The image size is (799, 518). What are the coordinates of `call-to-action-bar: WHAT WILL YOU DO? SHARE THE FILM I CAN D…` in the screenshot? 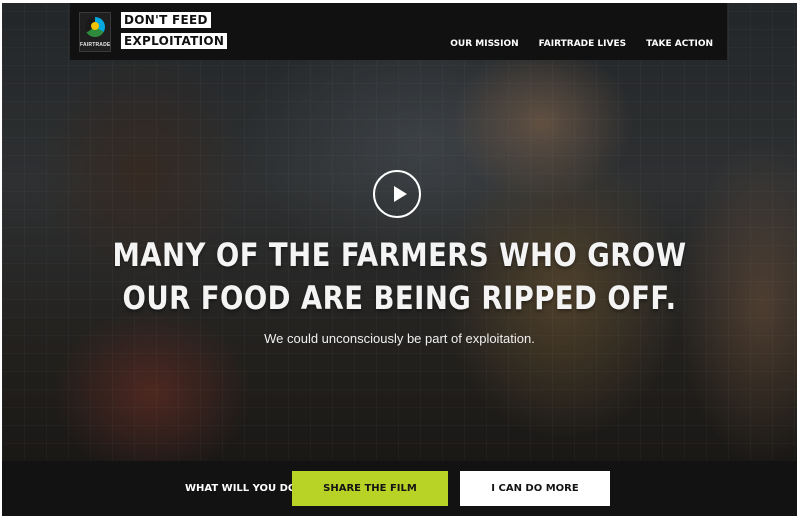 It's located at (399, 488).